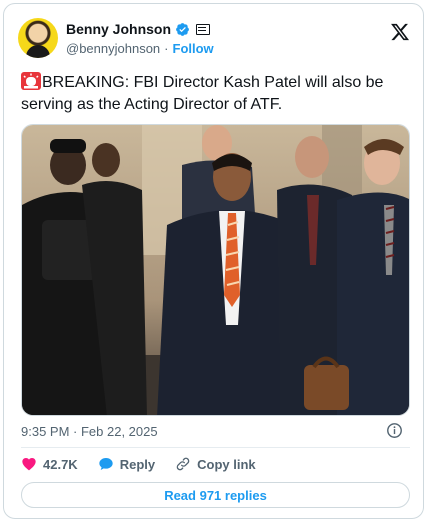 This screenshot has height=523, width=429. I want to click on divider, so click(215, 447).